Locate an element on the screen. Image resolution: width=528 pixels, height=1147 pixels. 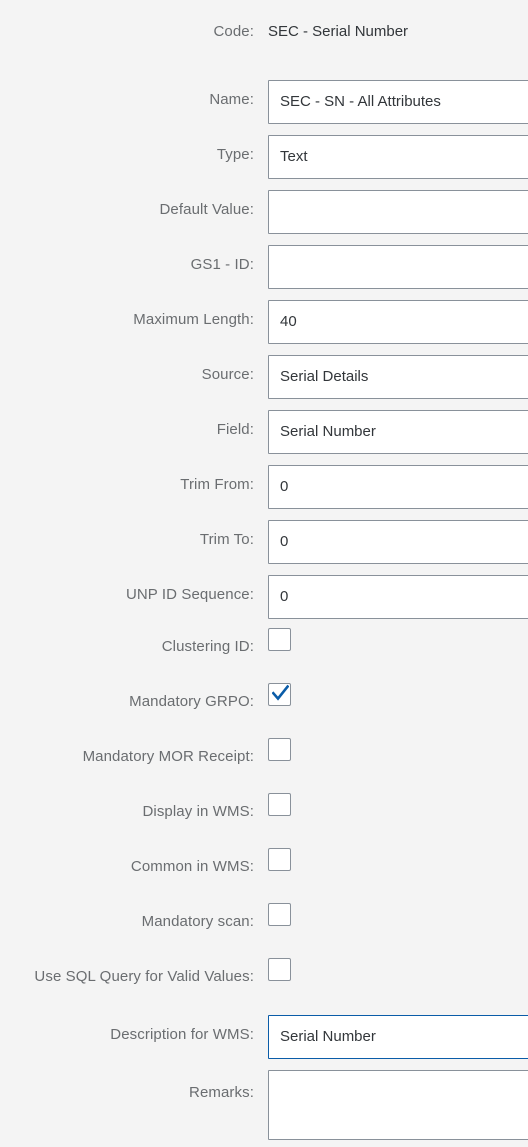
field-container-trim-from: 0 is located at coordinates (398, 481).